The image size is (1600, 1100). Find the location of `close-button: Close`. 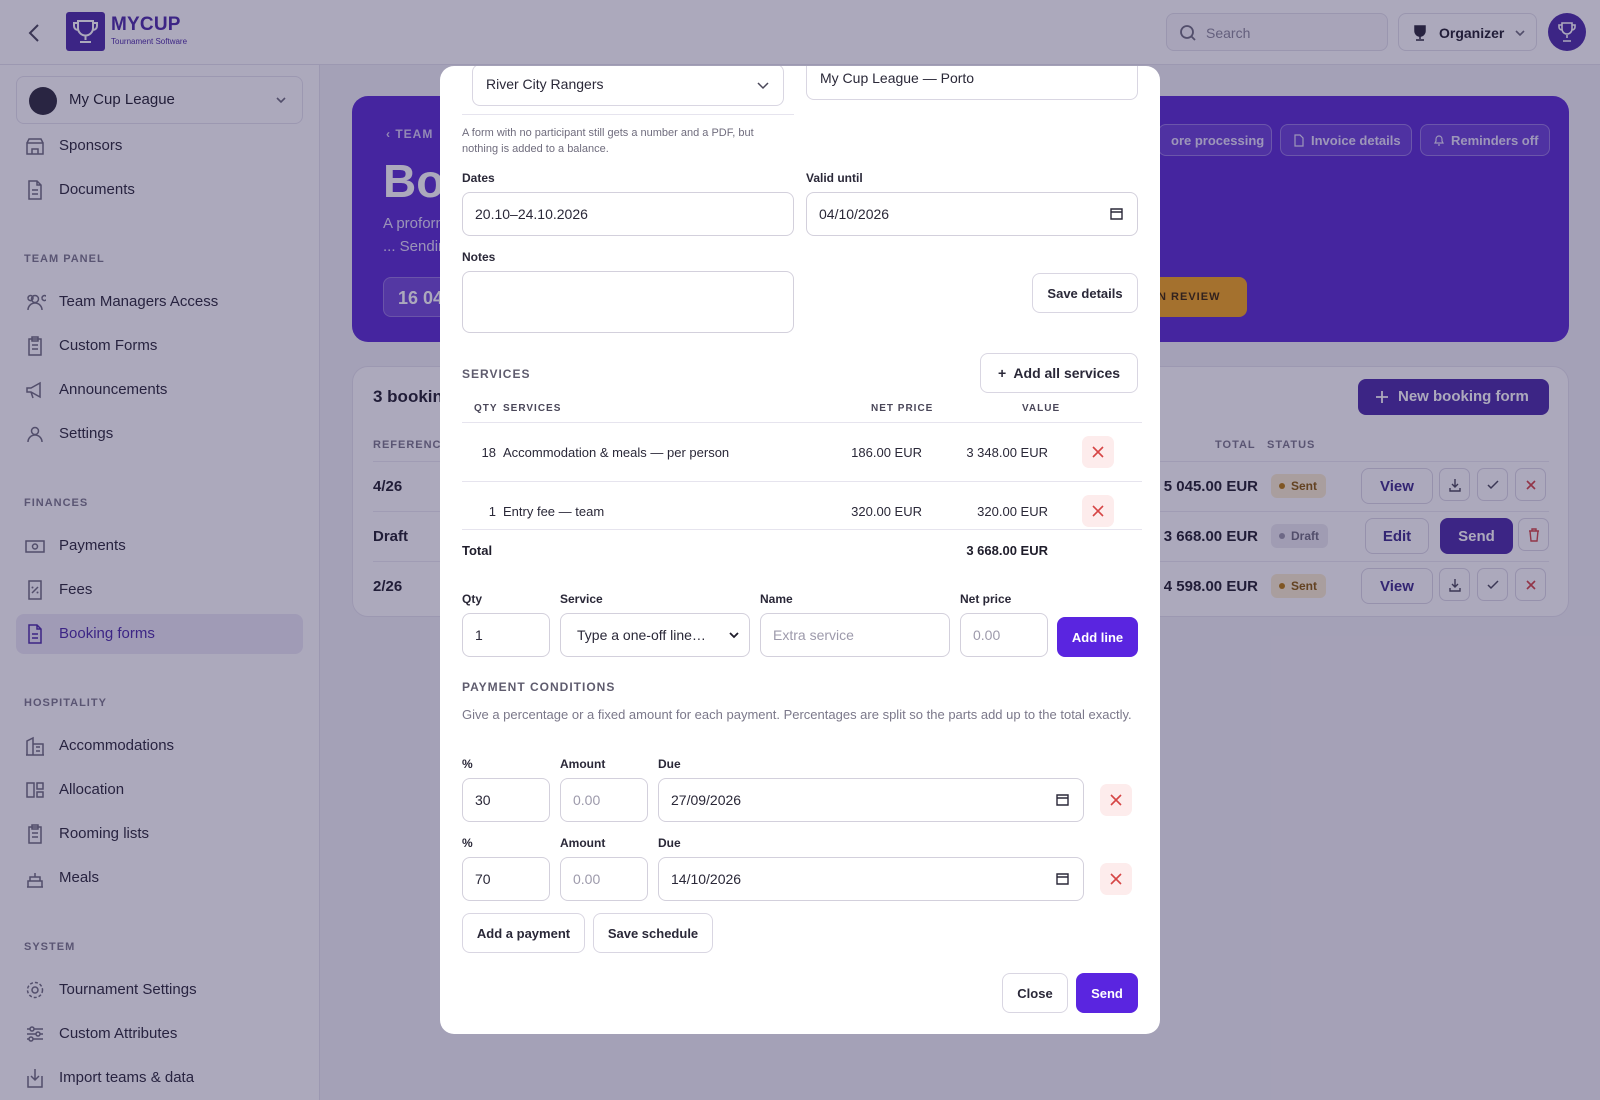

close-button: Close is located at coordinates (1035, 993).